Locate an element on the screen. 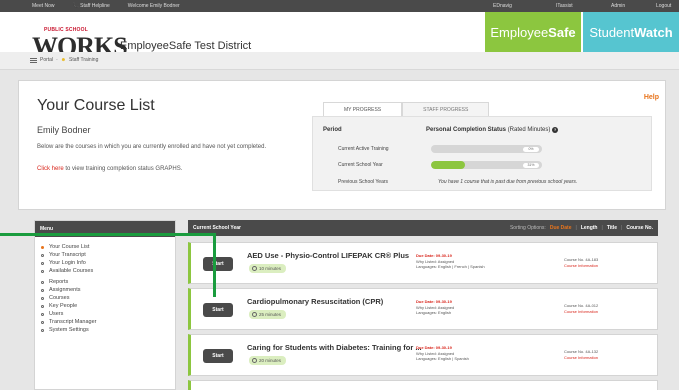 The image size is (679, 390). menu-item-label: System Settings is located at coordinates (69, 330).